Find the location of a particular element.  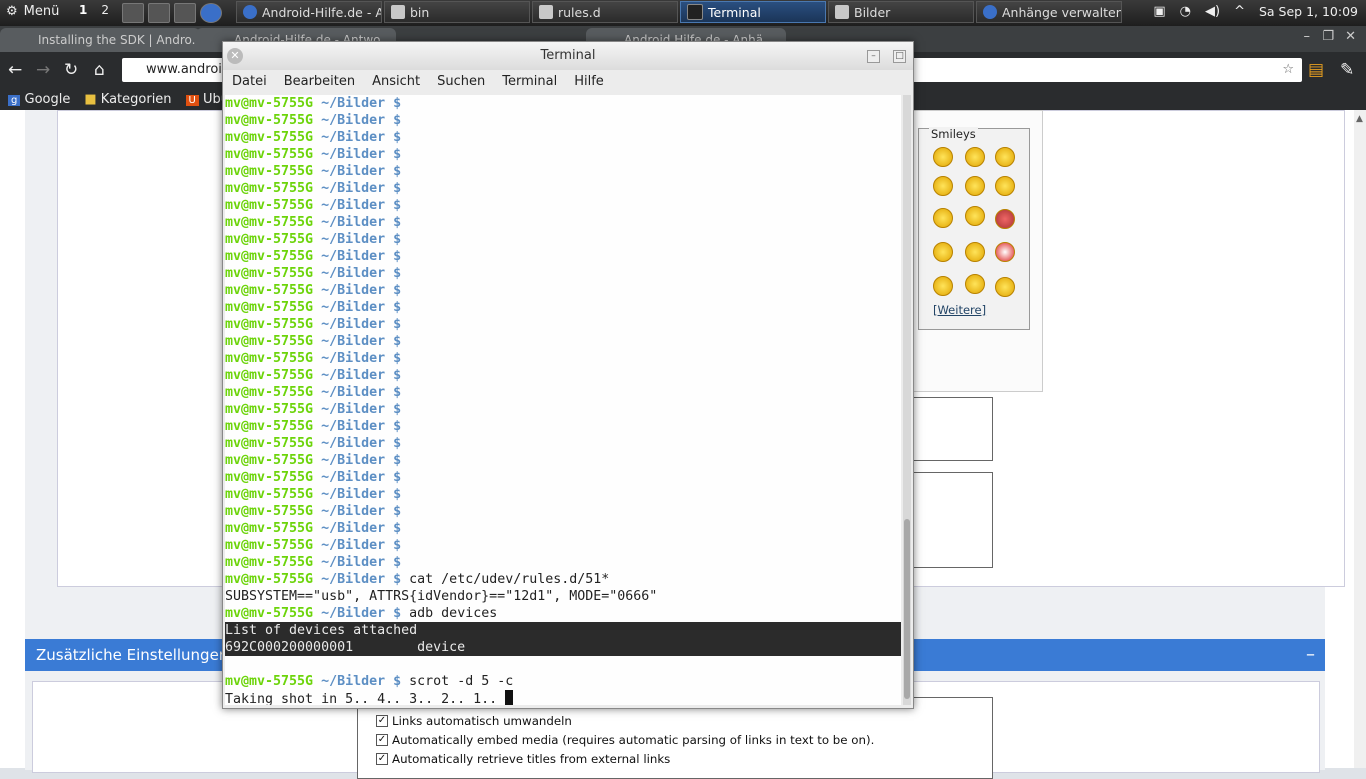

collapse-icon: – is located at coordinates (1310, 655).